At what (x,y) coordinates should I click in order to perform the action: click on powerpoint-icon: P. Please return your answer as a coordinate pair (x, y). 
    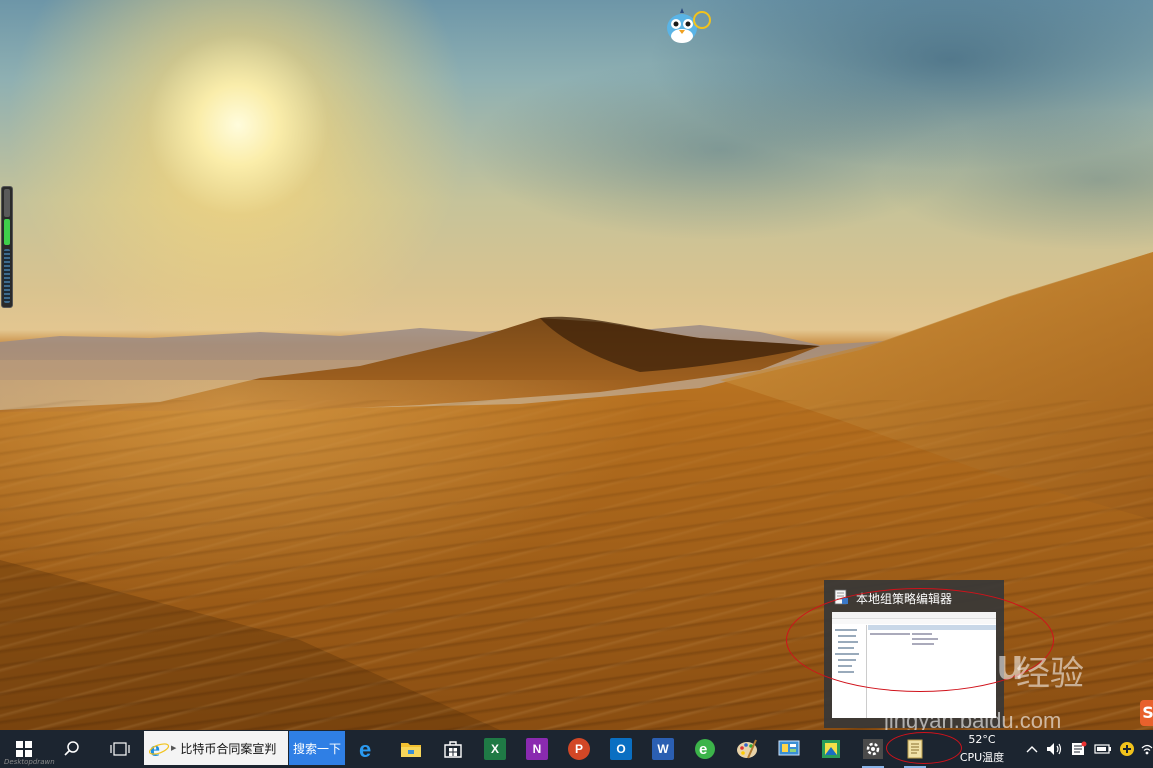
    Looking at the image, I should click on (579, 749).